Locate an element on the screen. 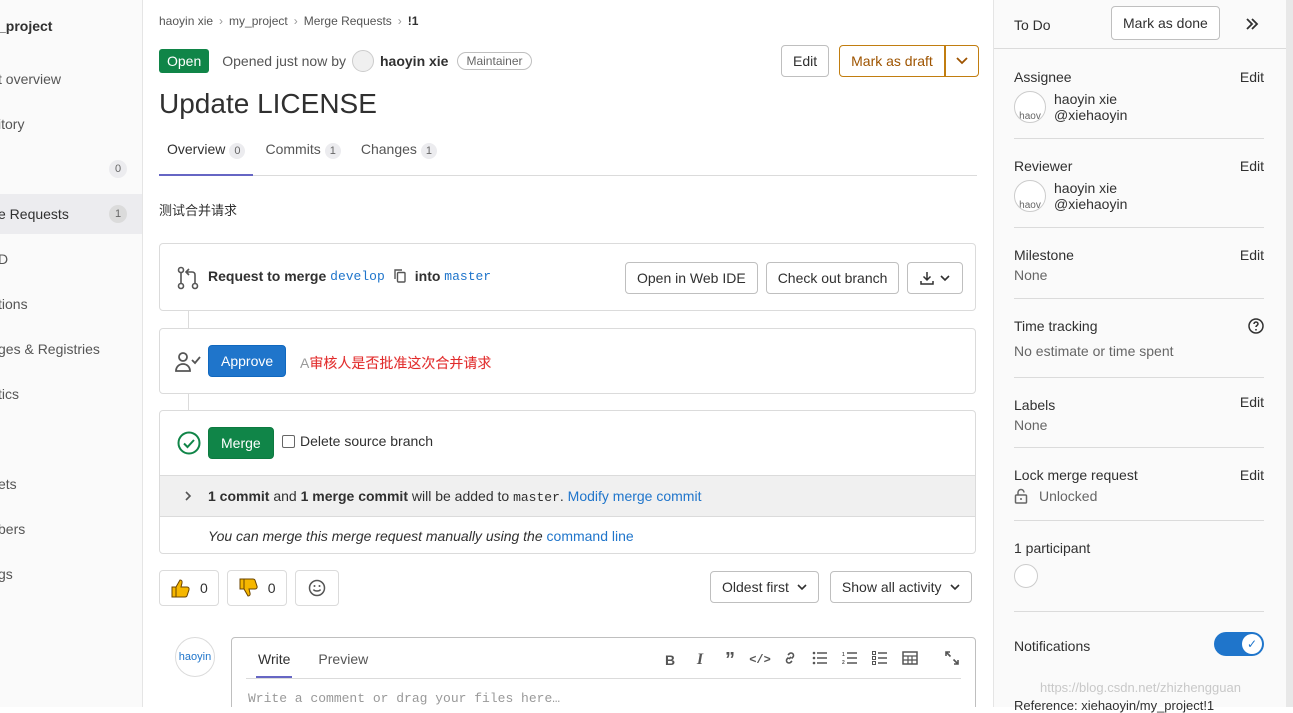 Image resolution: width=1293 pixels, height=713 pixels. check-circle-icon is located at coordinates (189, 443).